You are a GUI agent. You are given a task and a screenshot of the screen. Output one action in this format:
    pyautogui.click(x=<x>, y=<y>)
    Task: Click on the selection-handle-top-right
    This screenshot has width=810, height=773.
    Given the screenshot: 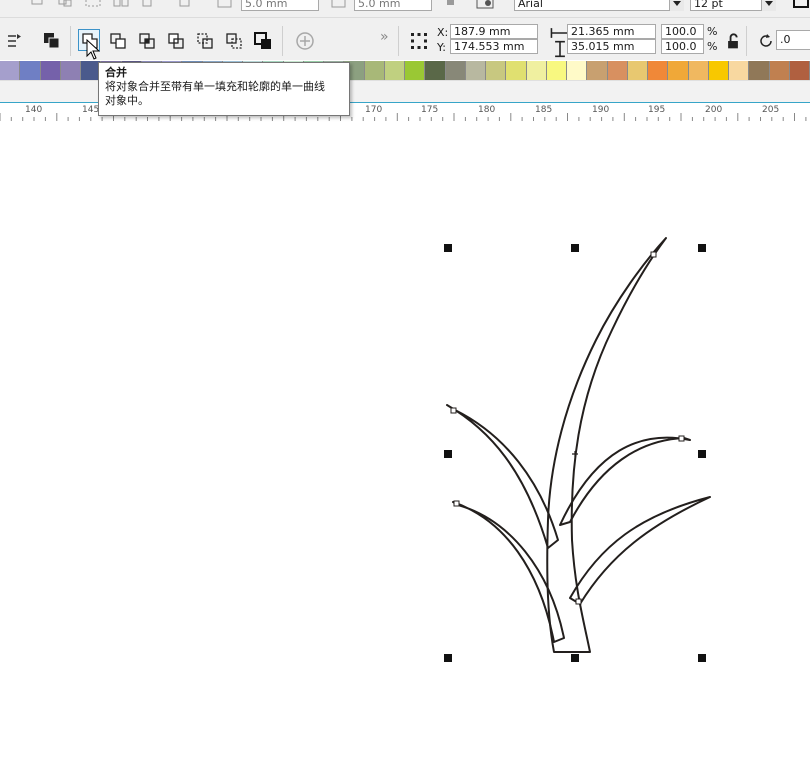 What is the action you would take?
    pyautogui.click(x=702, y=248)
    